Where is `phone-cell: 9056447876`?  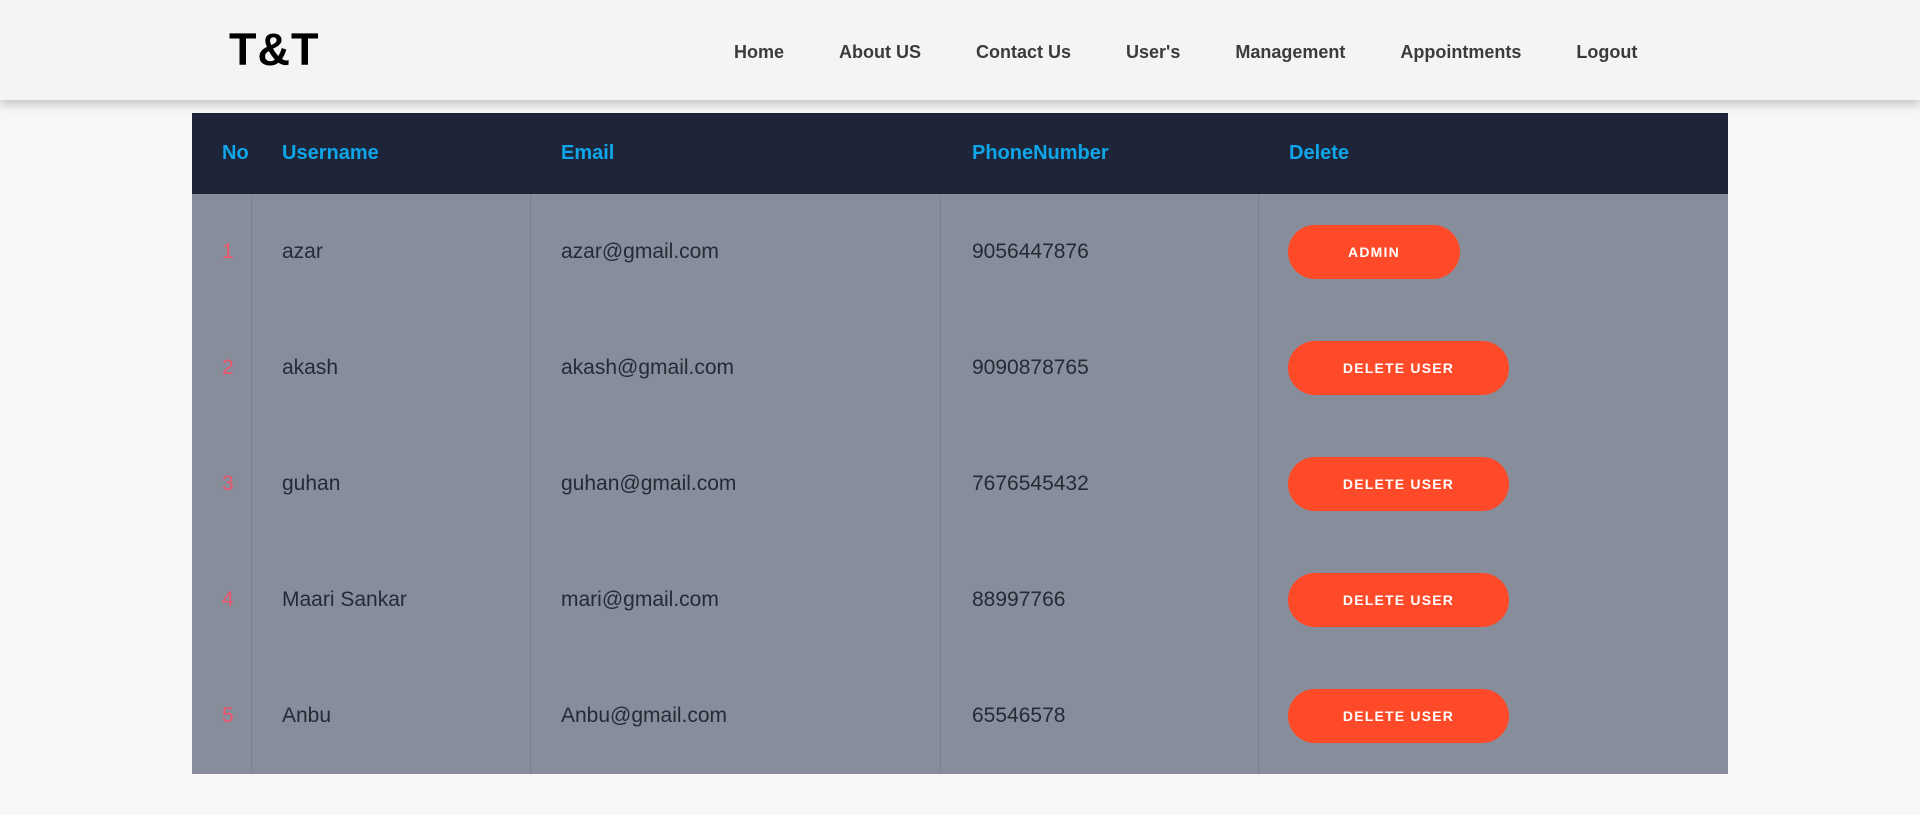 phone-cell: 9056447876 is located at coordinates (1030, 251).